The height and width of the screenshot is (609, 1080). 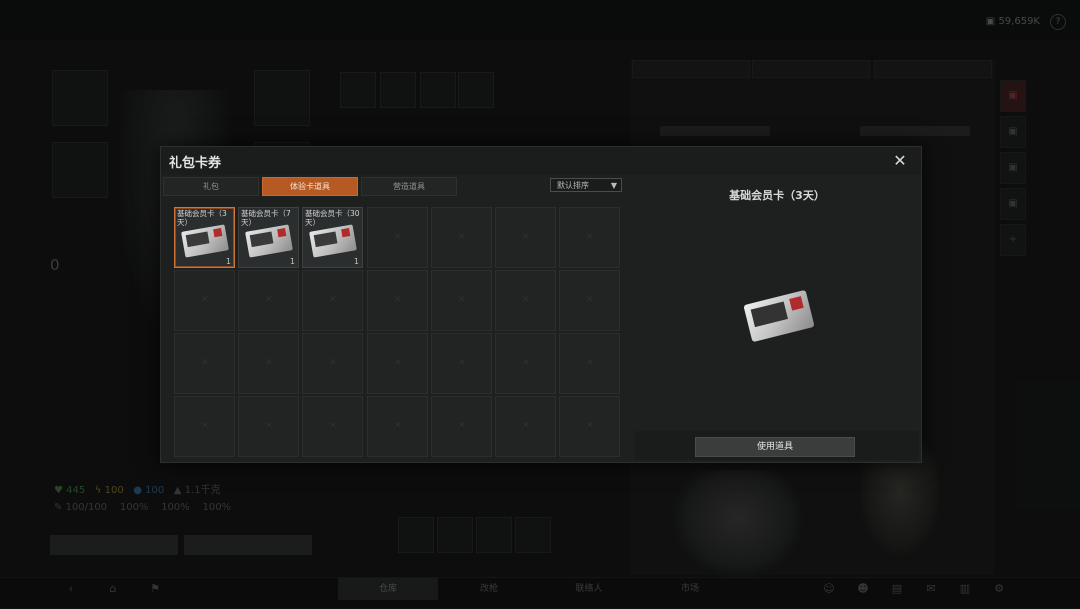 What do you see at coordinates (332, 218) in the screenshot?
I see `item-name: 基础会员卡（30天）` at bounding box center [332, 218].